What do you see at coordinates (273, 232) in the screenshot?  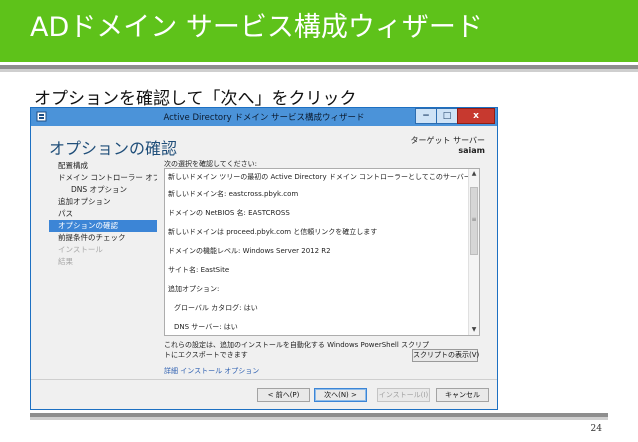 I see `review-line: 新しいドメインは proceed.pbyk.com と信頼リンクを確立します` at bounding box center [273, 232].